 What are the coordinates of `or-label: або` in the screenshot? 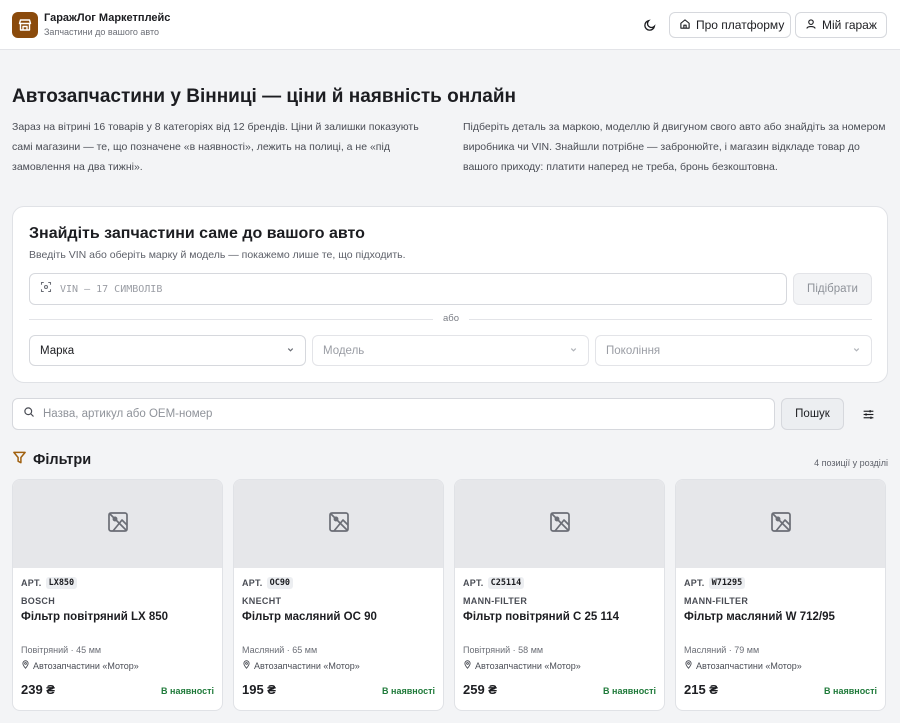 It's located at (450, 318).